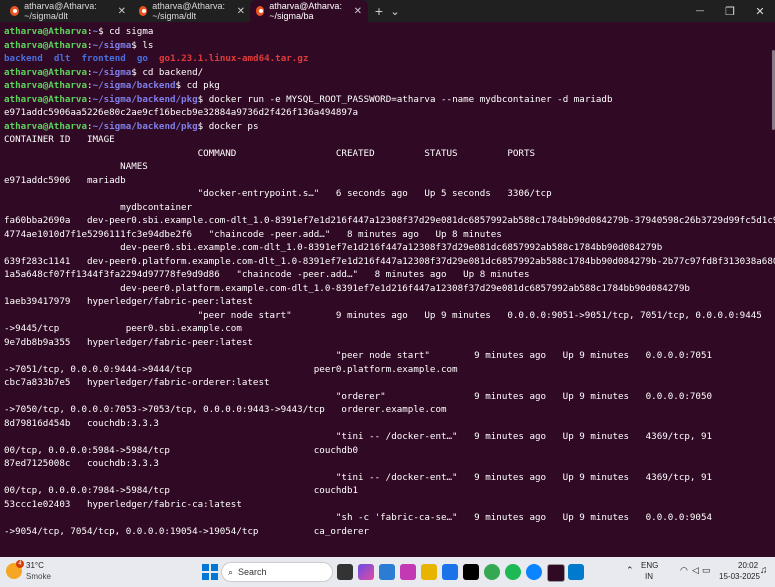  What do you see at coordinates (358, 11) in the screenshot?
I see `tab-3-close-icon: ✕` at bounding box center [358, 11].